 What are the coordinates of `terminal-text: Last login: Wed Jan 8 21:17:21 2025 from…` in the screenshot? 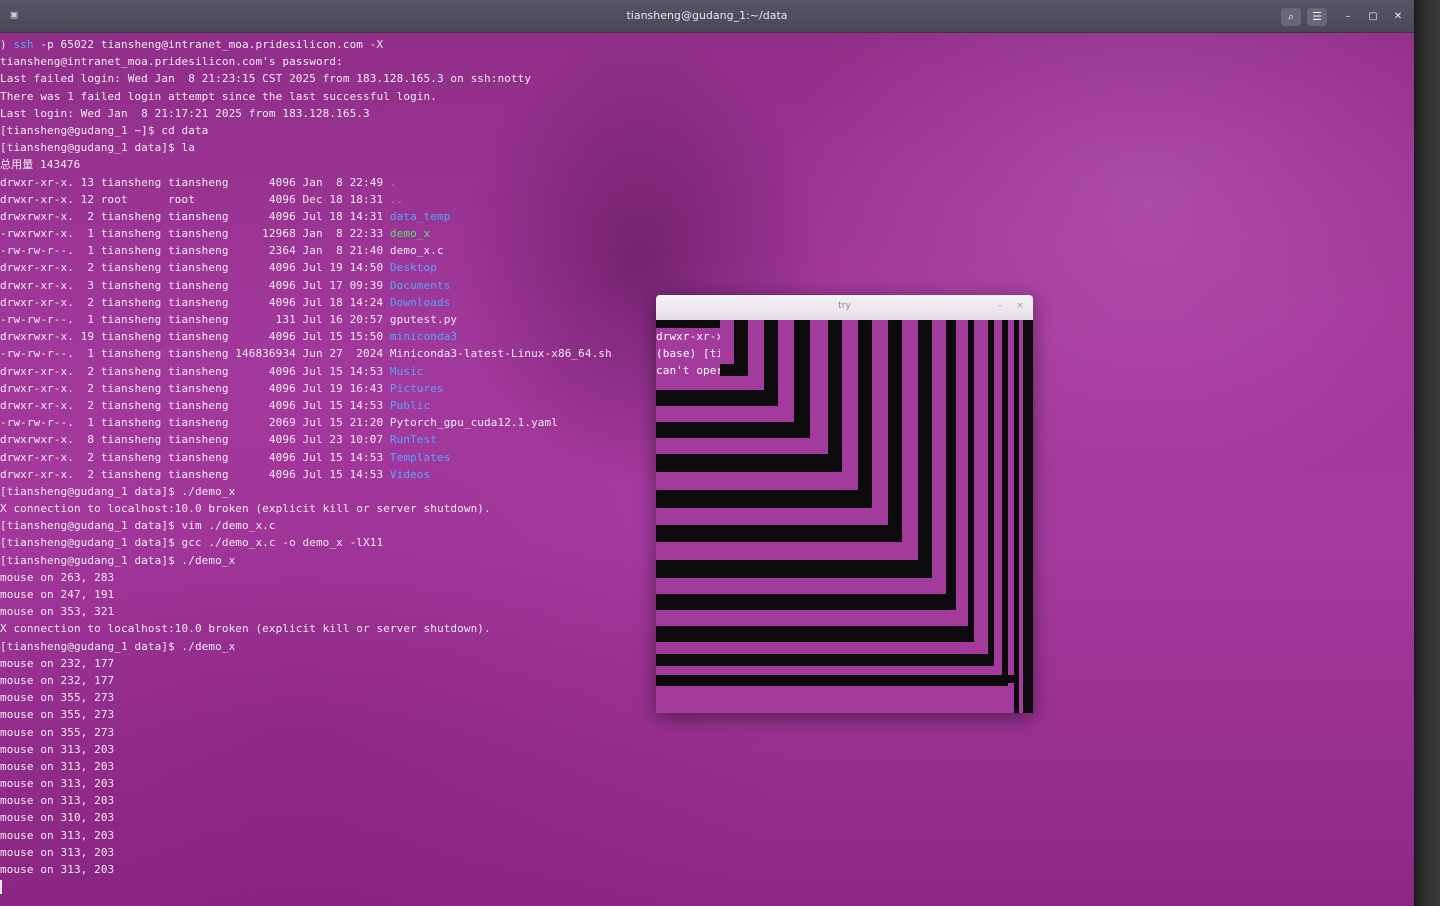 It's located at (185, 113).